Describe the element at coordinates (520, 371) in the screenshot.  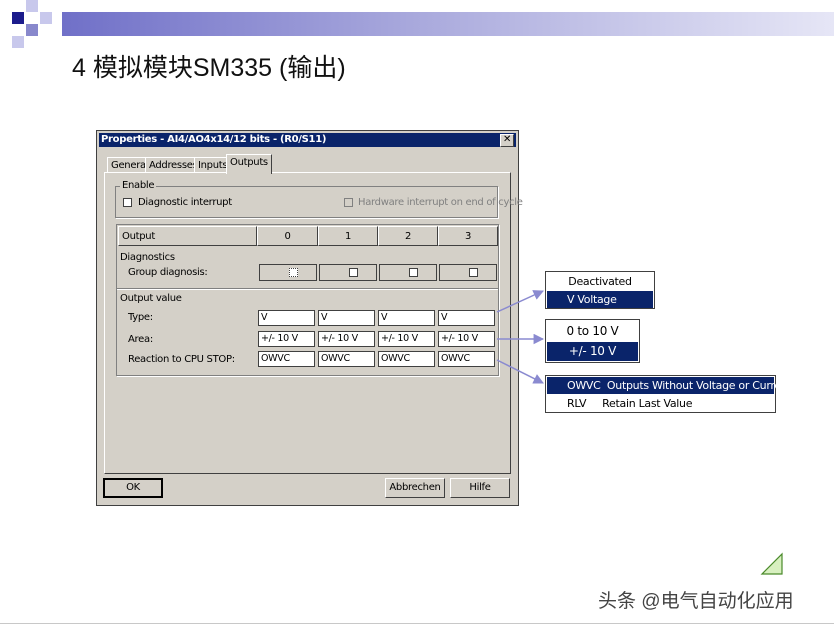
I see `reaction-arrow` at that location.